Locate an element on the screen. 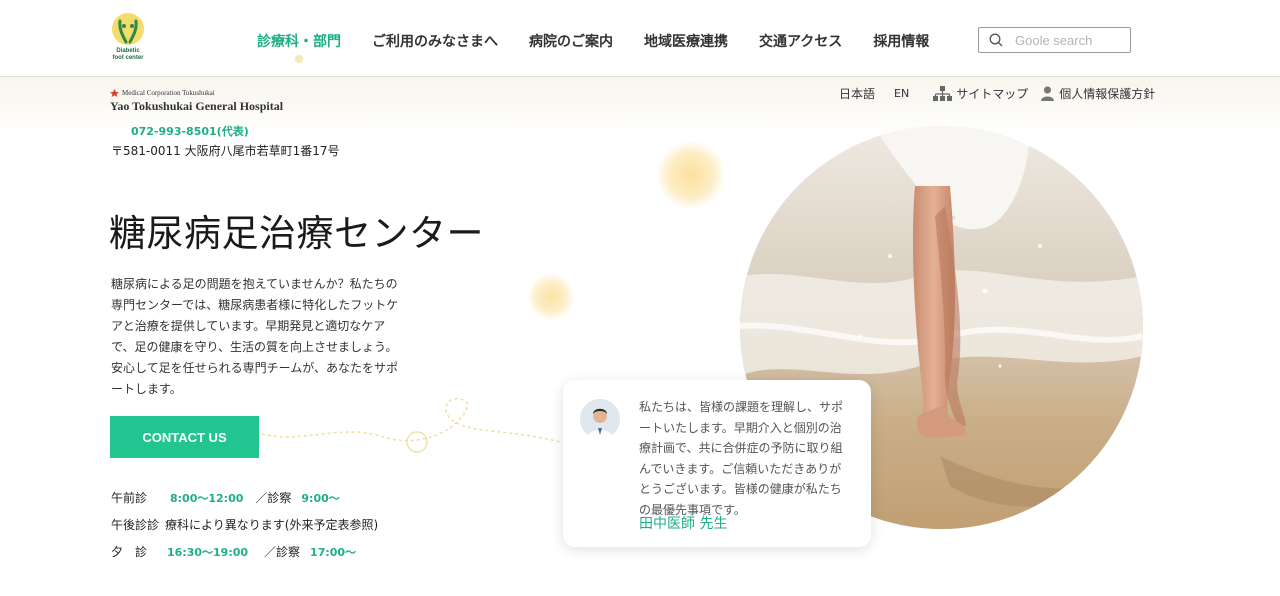  lang-ja-link: 日本語 is located at coordinates (857, 93).